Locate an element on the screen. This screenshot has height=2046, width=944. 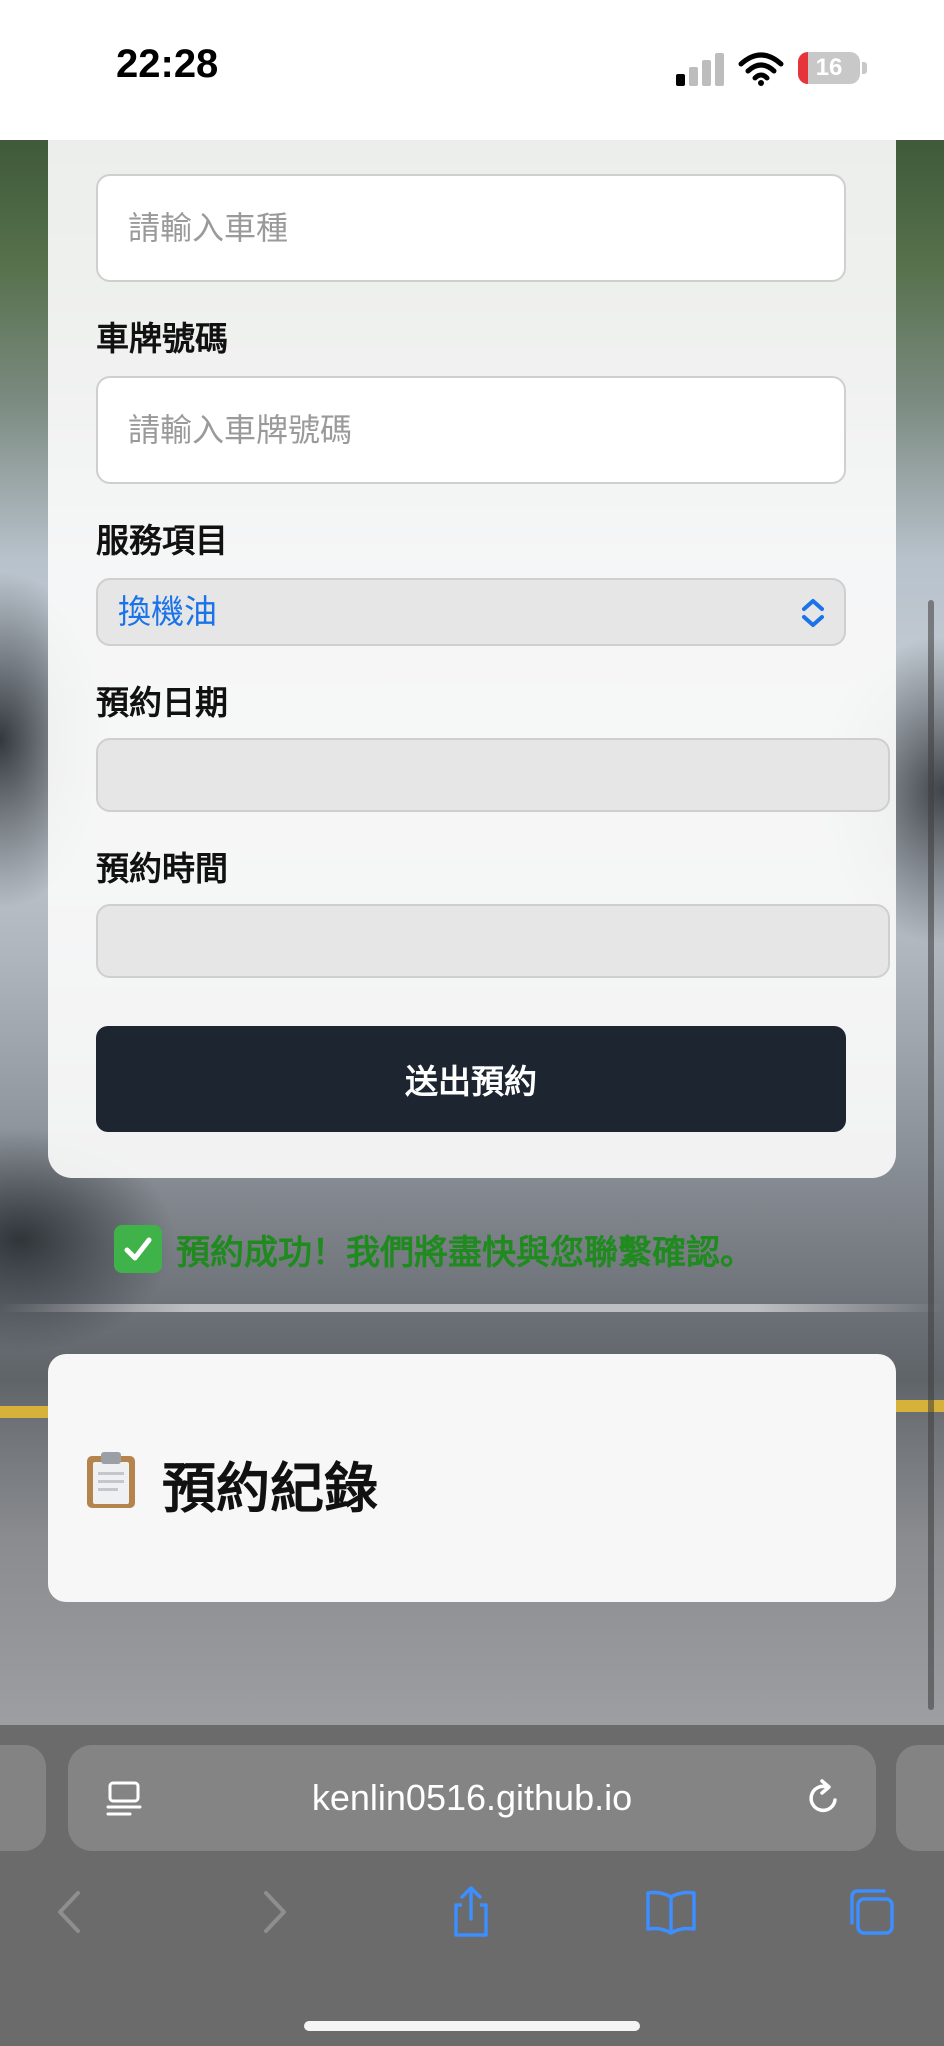
success-message: 預約成功！我們將盡快與您聯繫確認。 is located at coordinates (434, 1249).